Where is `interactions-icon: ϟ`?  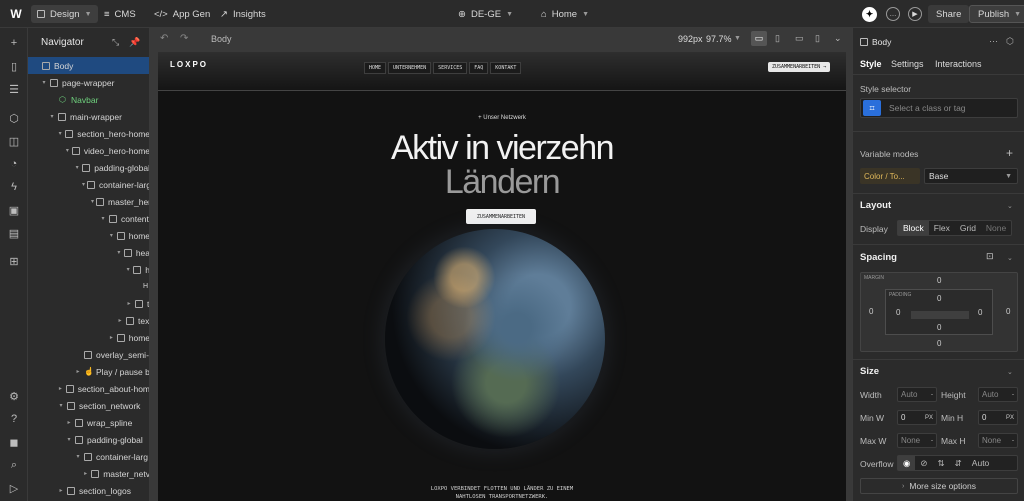 interactions-icon: ϟ is located at coordinates (14, 187).